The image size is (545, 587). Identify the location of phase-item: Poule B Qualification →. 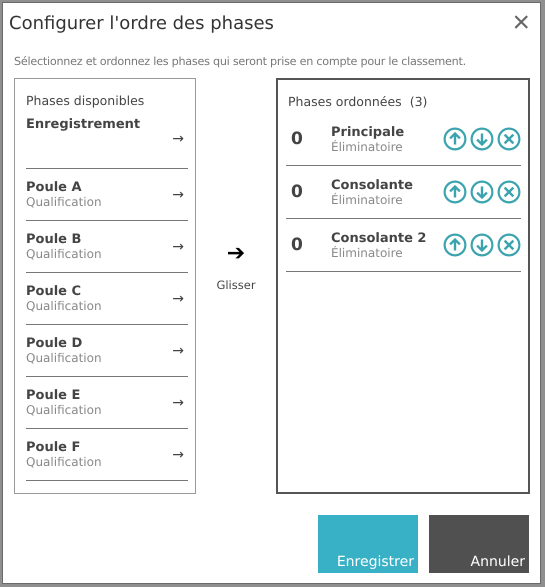
(107, 247).